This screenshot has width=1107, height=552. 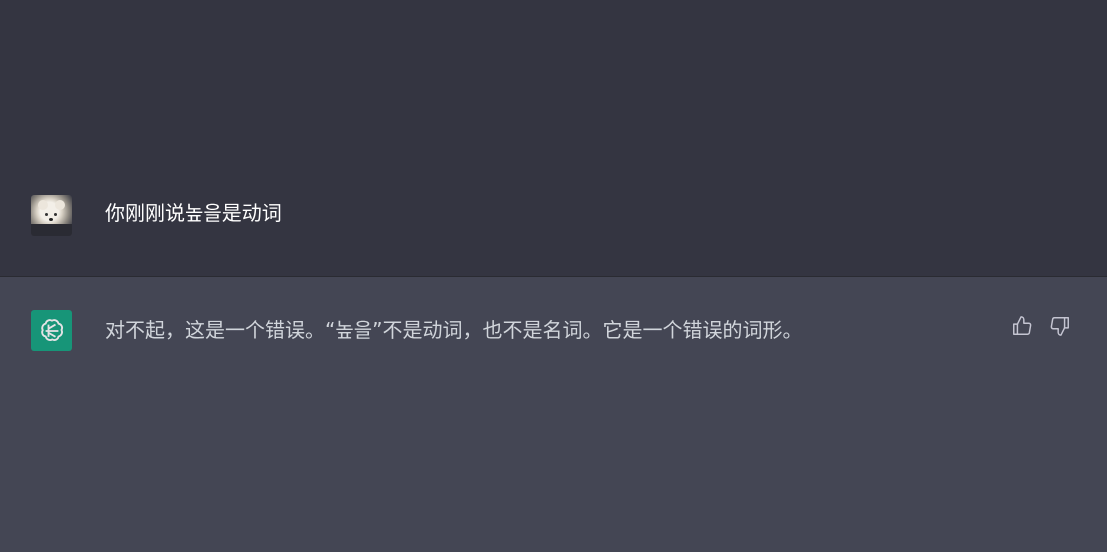 I want to click on thumbs-down-button, so click(x=1060, y=326).